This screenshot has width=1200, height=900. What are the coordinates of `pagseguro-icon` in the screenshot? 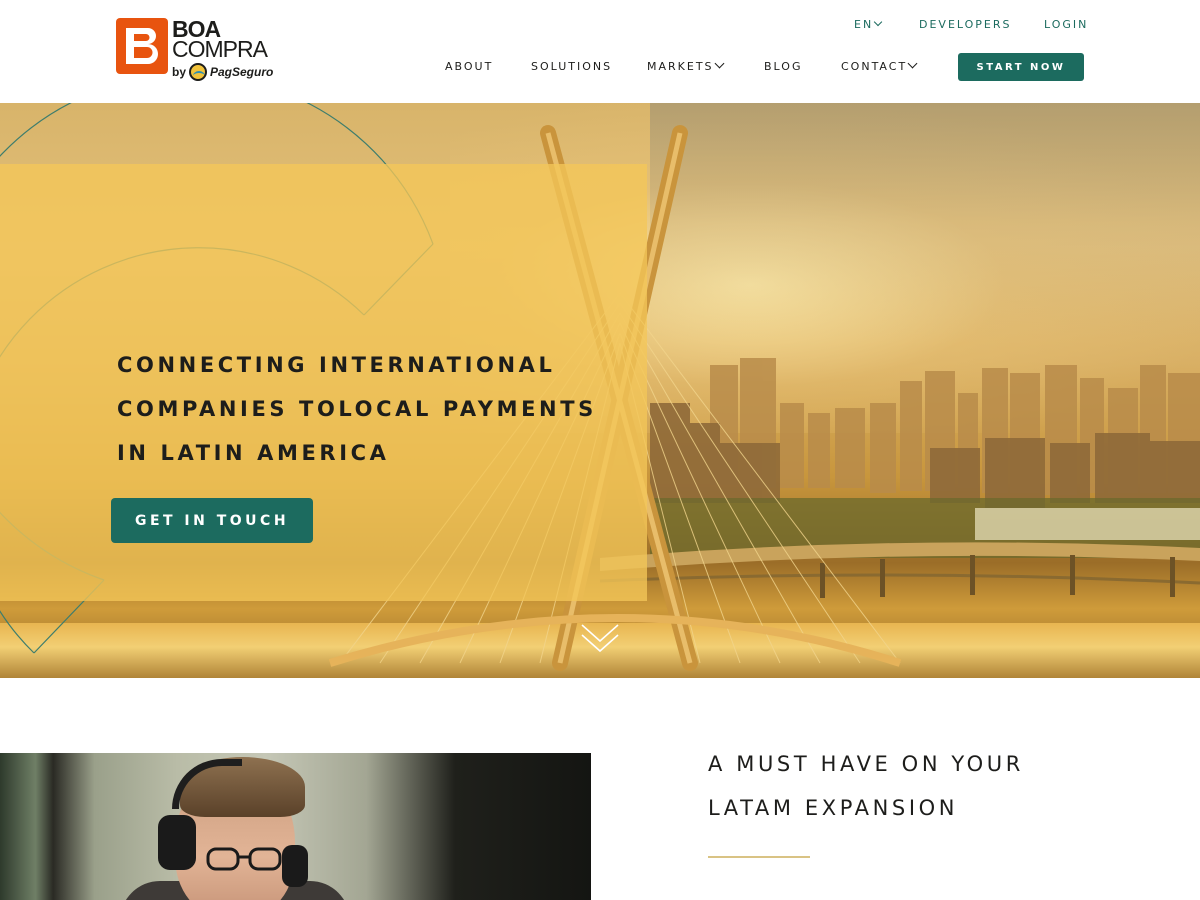 It's located at (198, 72).